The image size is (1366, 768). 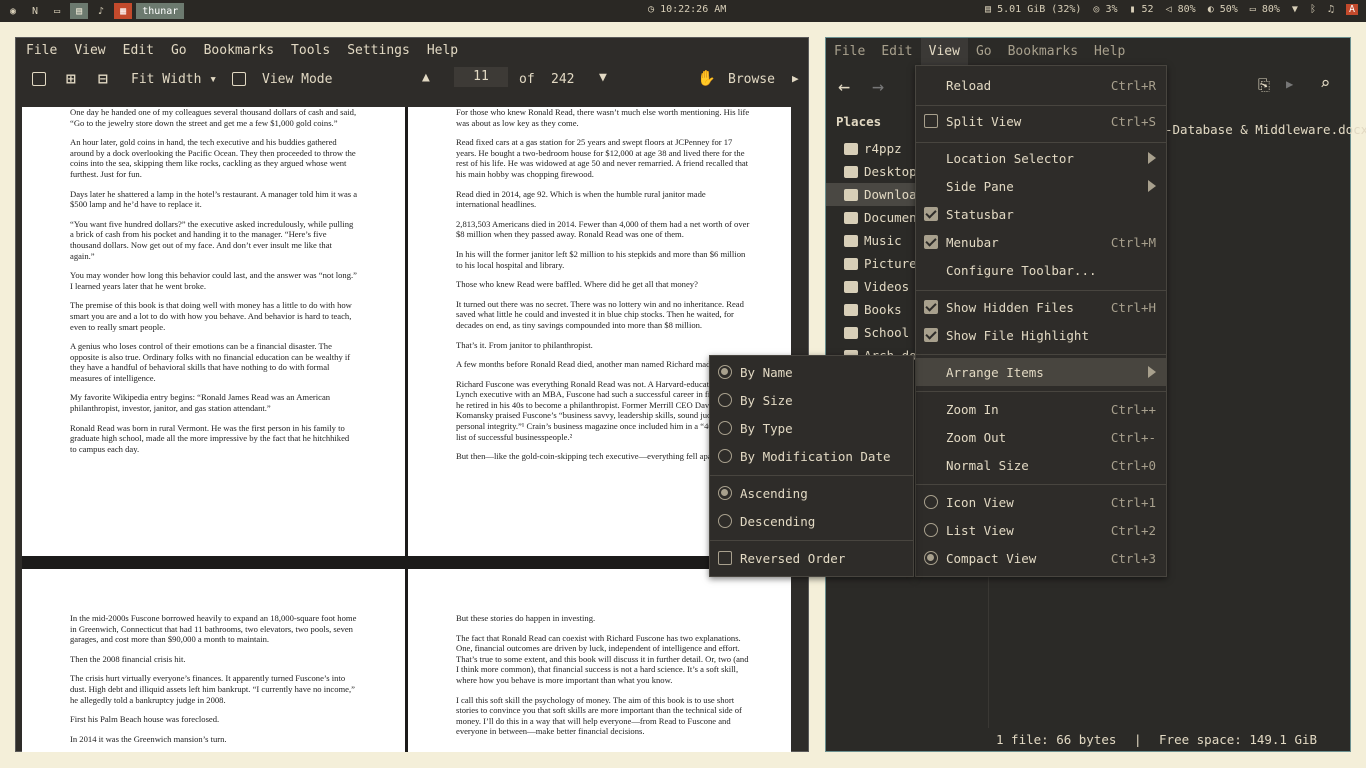 I want to click on workspace-terminal-icon: ▭, so click(x=57, y=11).